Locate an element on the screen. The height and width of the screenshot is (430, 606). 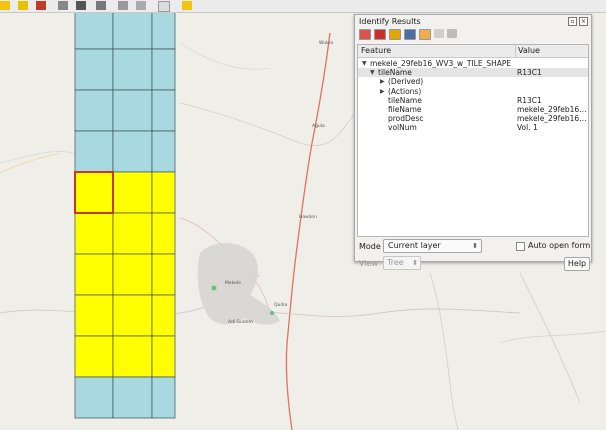
clear-results-icon is located at coordinates (410, 34).